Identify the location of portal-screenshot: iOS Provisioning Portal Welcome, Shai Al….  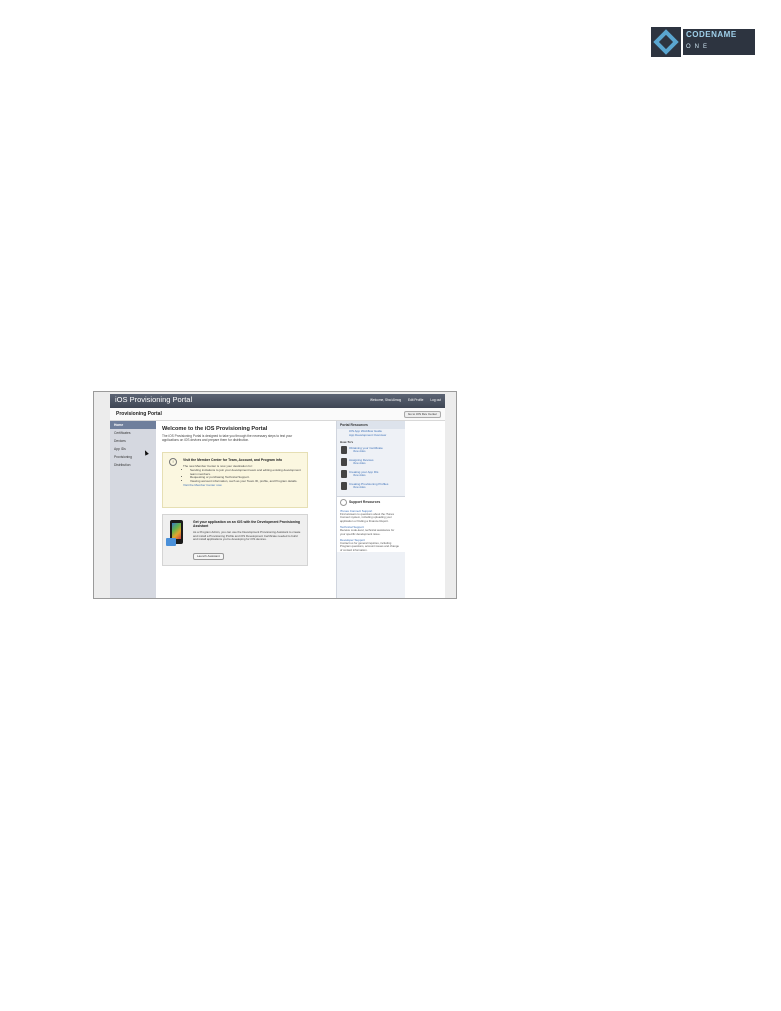
(275, 495).